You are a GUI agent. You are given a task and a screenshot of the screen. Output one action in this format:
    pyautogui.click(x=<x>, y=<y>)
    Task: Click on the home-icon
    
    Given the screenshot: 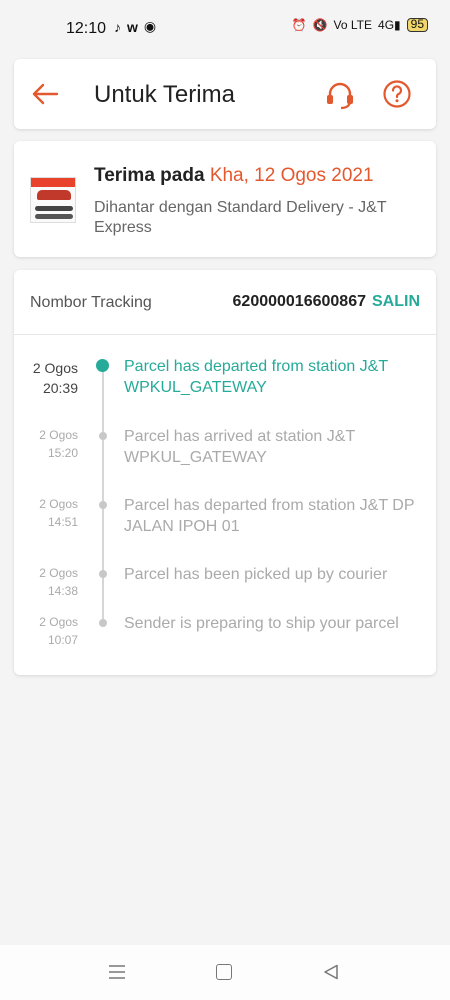 What is the action you would take?
    pyautogui.click(x=224, y=972)
    